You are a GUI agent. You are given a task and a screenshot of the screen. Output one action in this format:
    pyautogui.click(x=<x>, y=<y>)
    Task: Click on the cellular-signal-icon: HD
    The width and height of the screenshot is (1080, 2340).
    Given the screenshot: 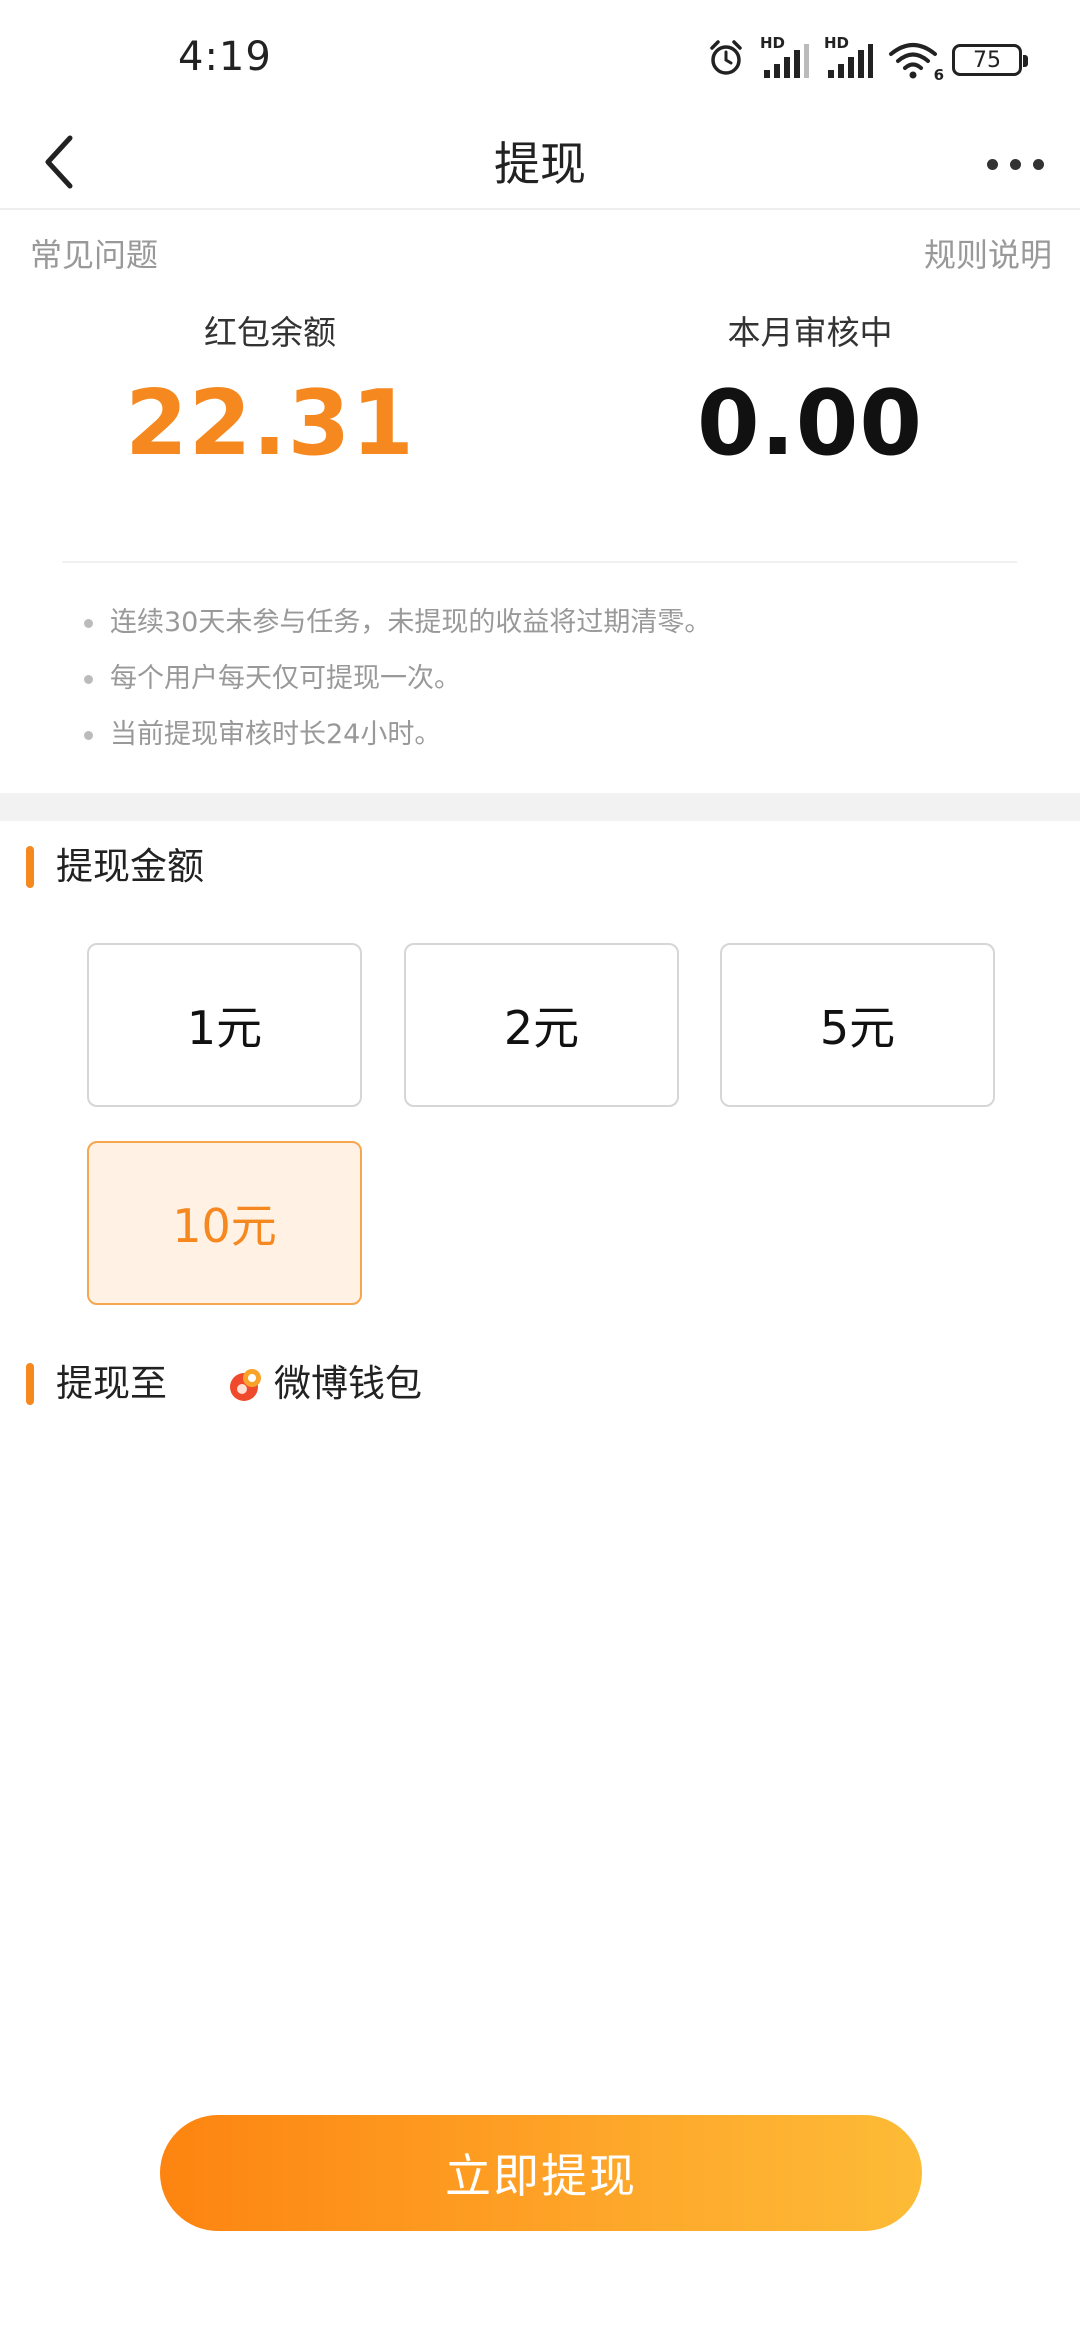 What is the action you would take?
    pyautogui.click(x=785, y=57)
    